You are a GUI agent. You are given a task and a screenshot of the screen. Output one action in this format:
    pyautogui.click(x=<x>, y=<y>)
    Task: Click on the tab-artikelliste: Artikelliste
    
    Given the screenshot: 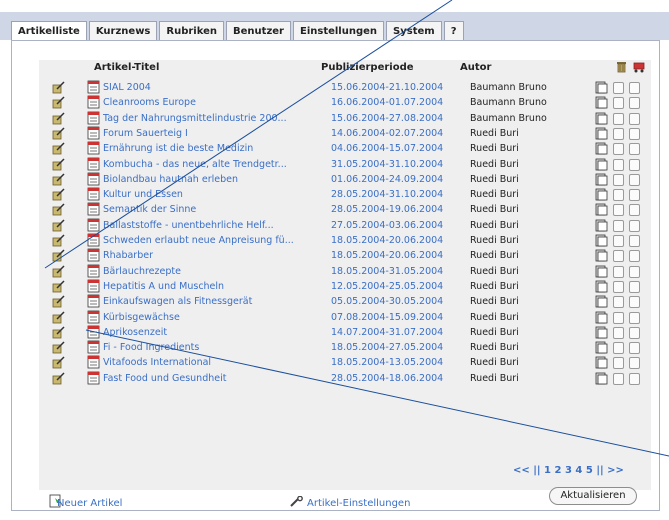 What is the action you would take?
    pyautogui.click(x=49, y=31)
    